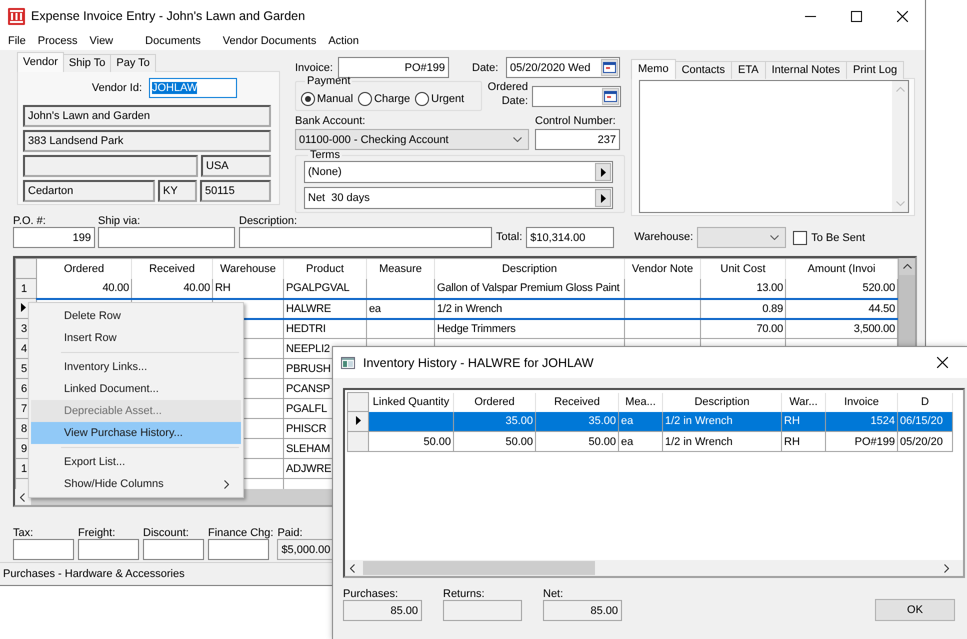  Describe the element at coordinates (101, 41) in the screenshot. I see `menu-item: View` at that location.